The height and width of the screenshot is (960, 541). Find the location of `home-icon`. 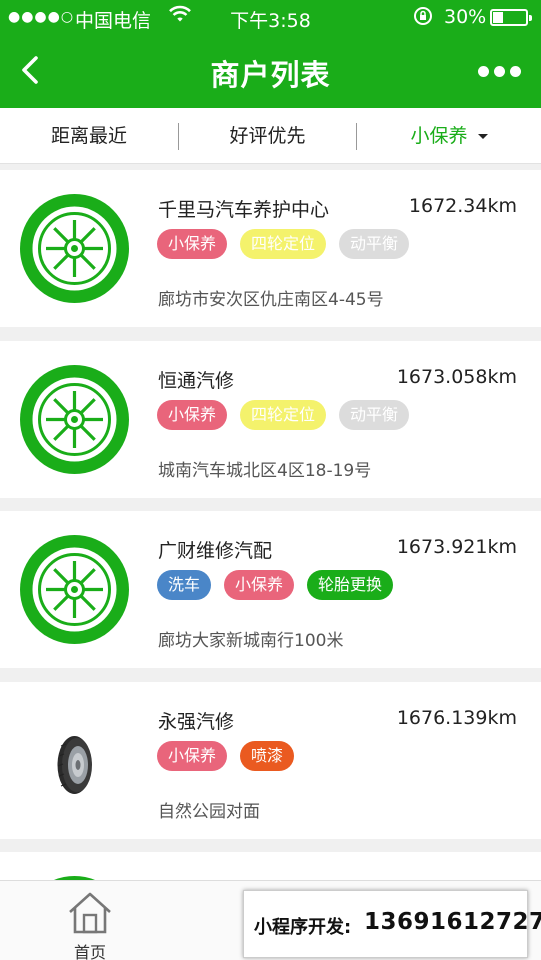

home-icon is located at coordinates (90, 913).